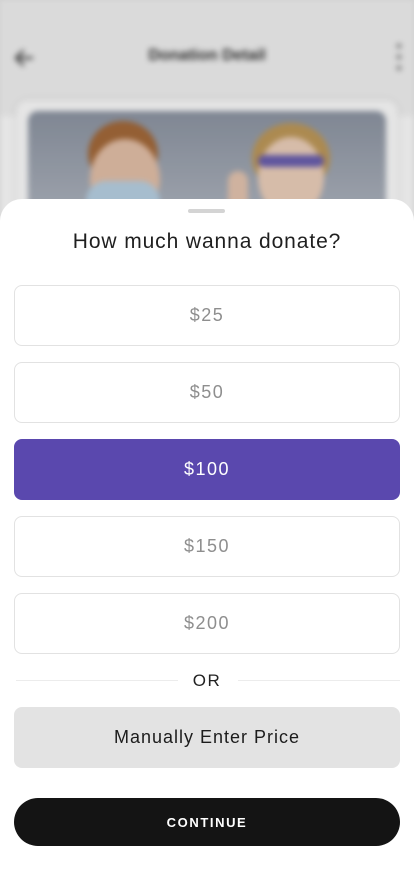 Image resolution: width=414 pixels, height=896 pixels. I want to click on continue-button: CONTINUE, so click(207, 822).